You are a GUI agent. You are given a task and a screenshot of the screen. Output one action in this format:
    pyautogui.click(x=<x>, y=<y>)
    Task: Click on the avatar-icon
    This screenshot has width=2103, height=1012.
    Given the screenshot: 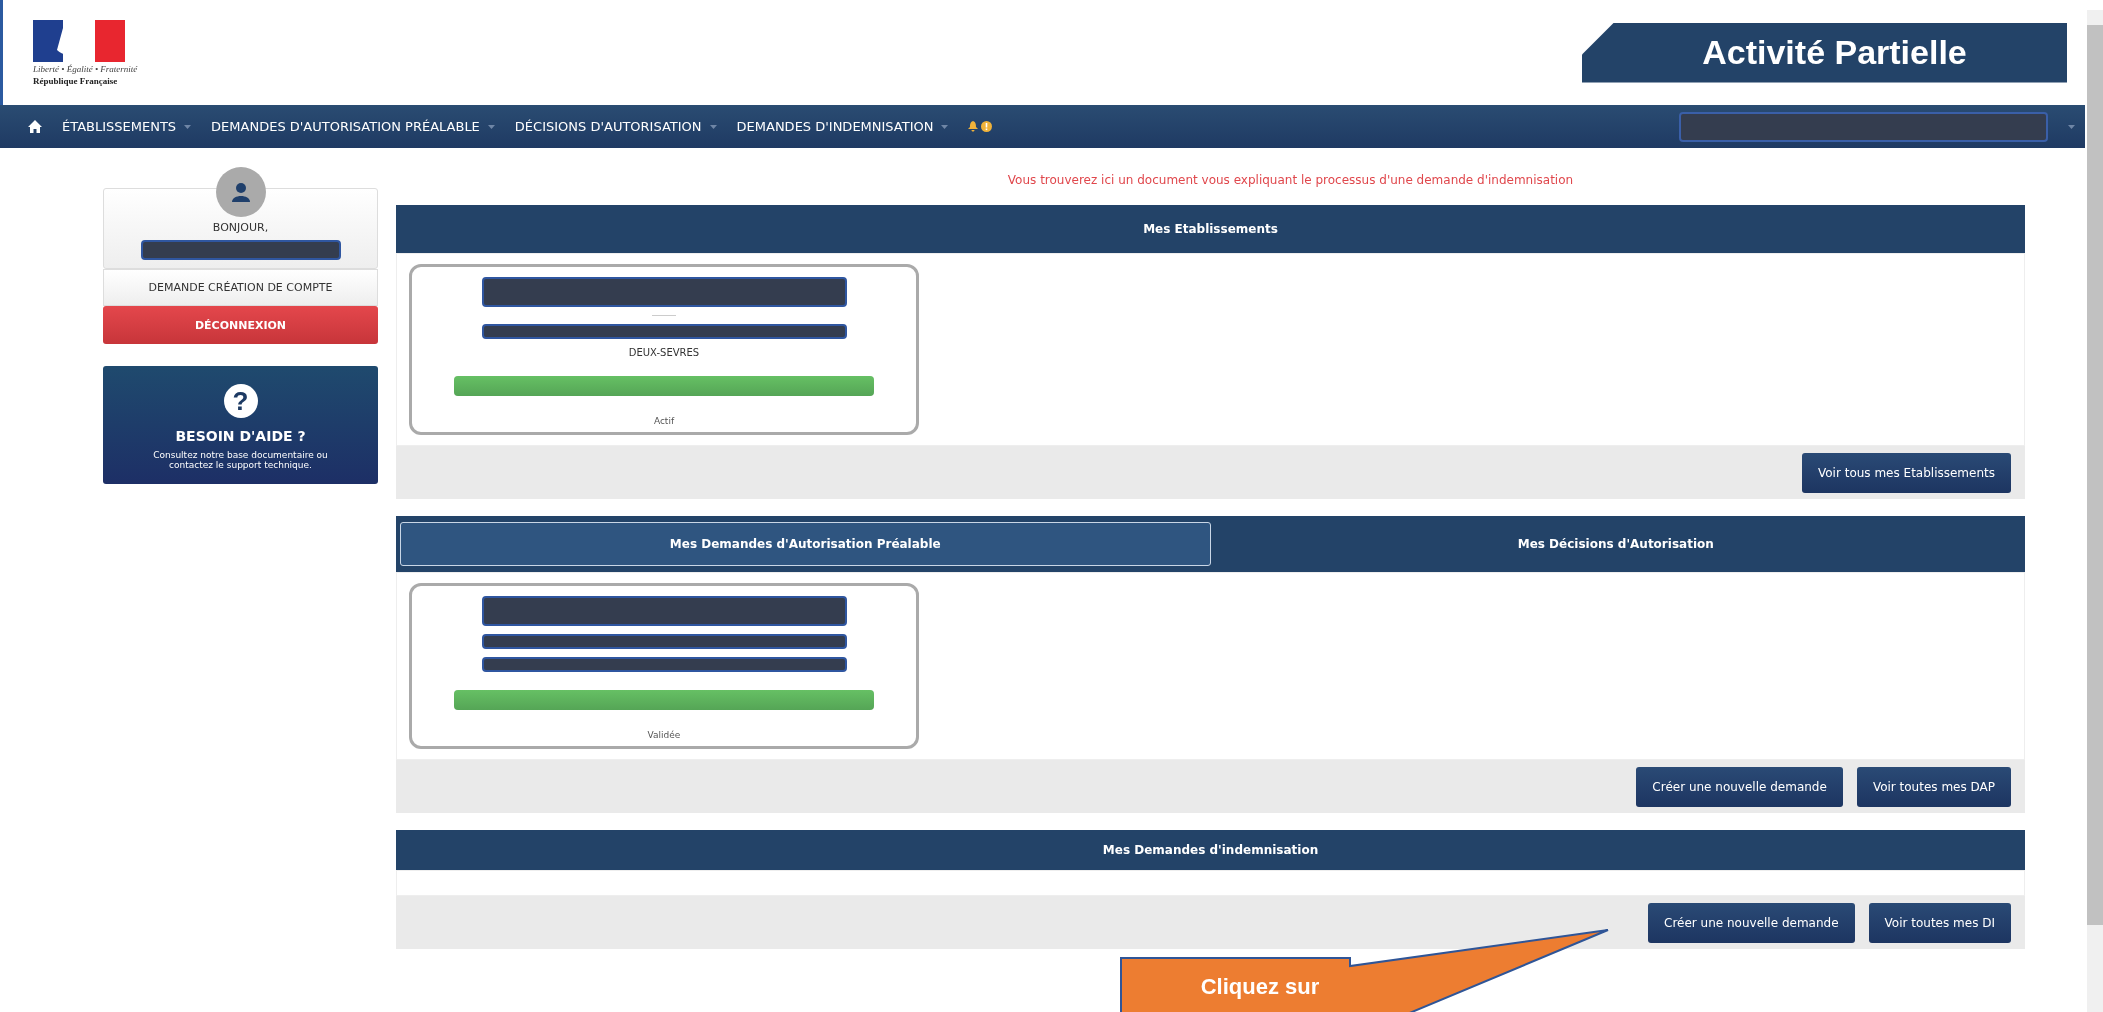 What is the action you would take?
    pyautogui.click(x=241, y=192)
    